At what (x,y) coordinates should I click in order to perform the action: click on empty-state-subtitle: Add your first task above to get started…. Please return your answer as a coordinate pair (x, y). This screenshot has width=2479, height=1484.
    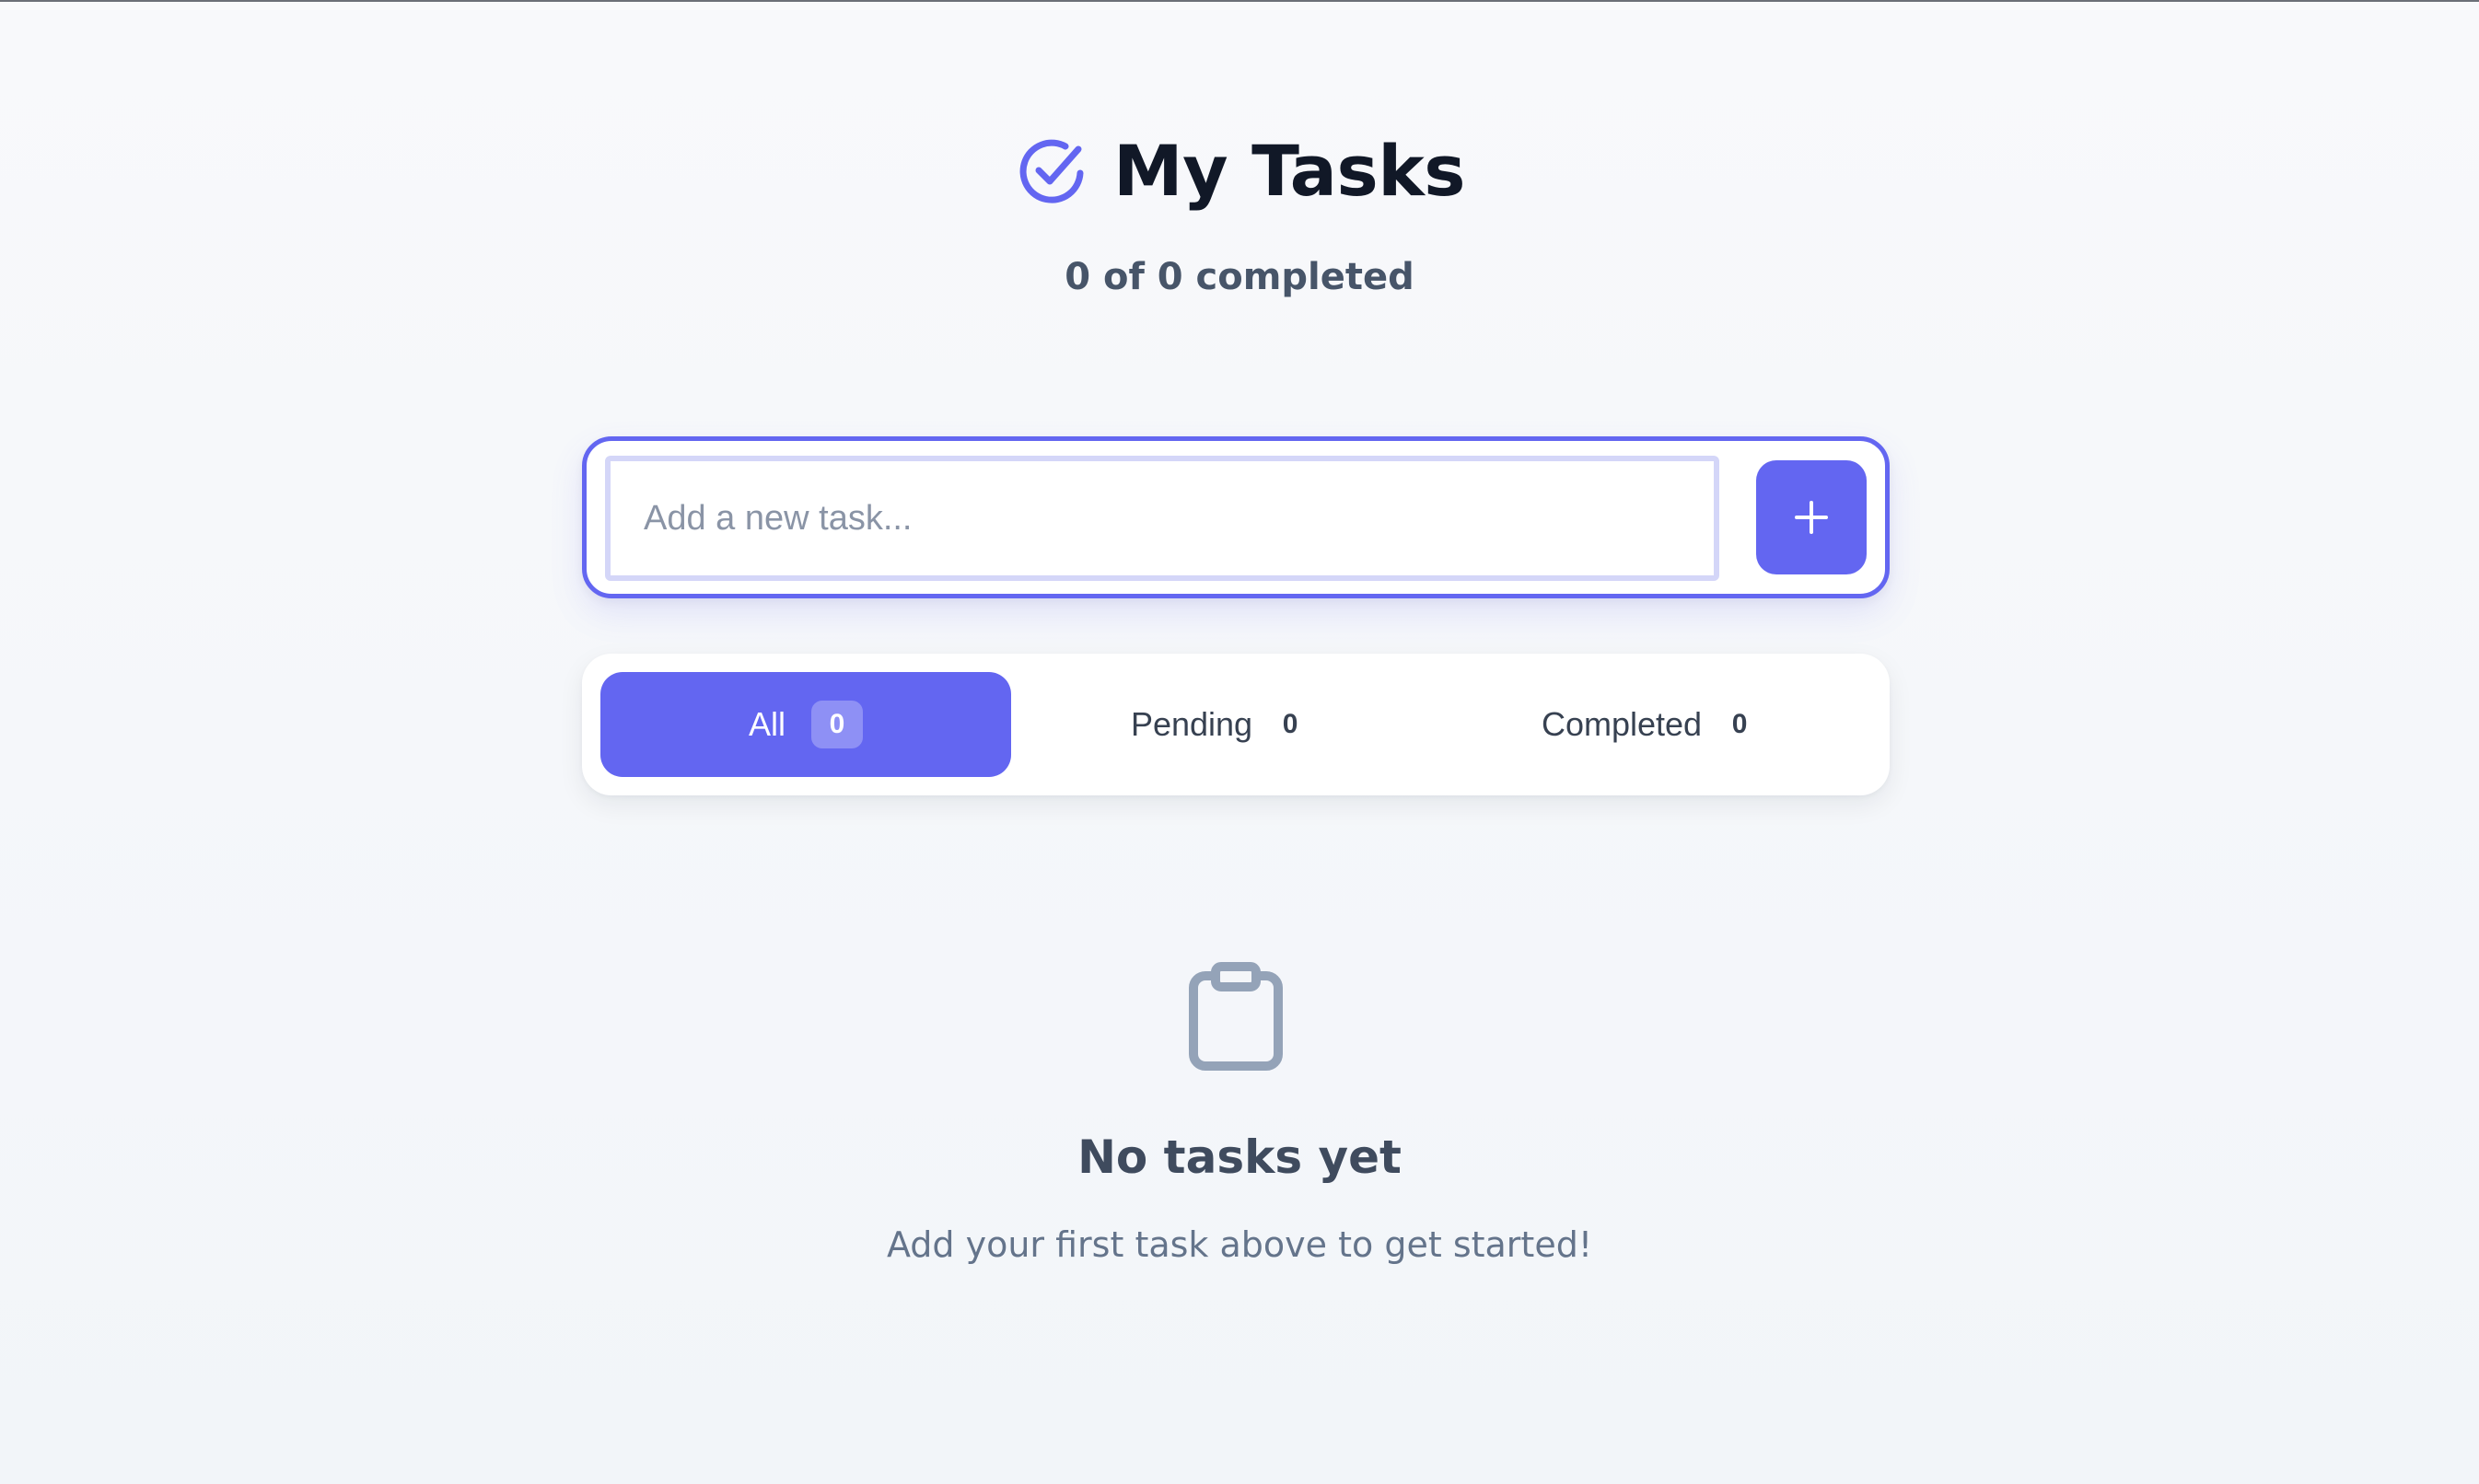
    Looking at the image, I should click on (1240, 1244).